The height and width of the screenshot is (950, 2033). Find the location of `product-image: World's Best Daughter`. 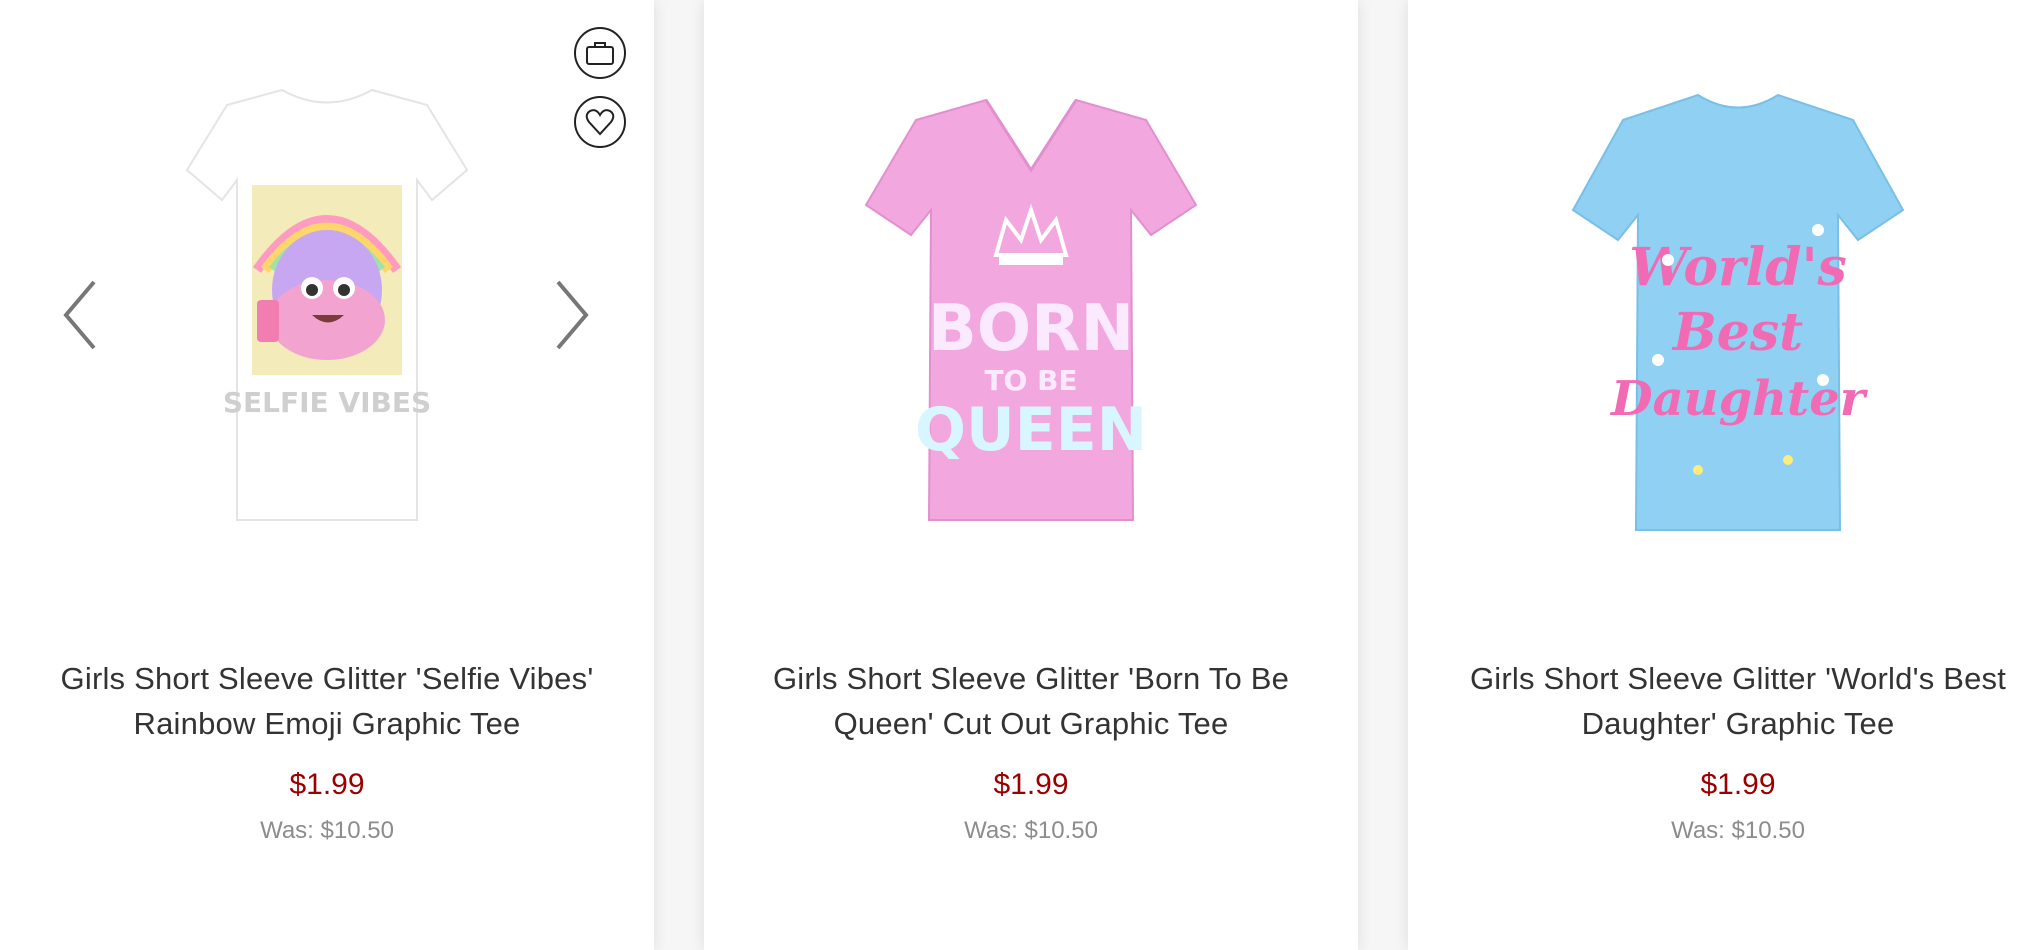

product-image: World's Best Daughter is located at coordinates (1738, 305).